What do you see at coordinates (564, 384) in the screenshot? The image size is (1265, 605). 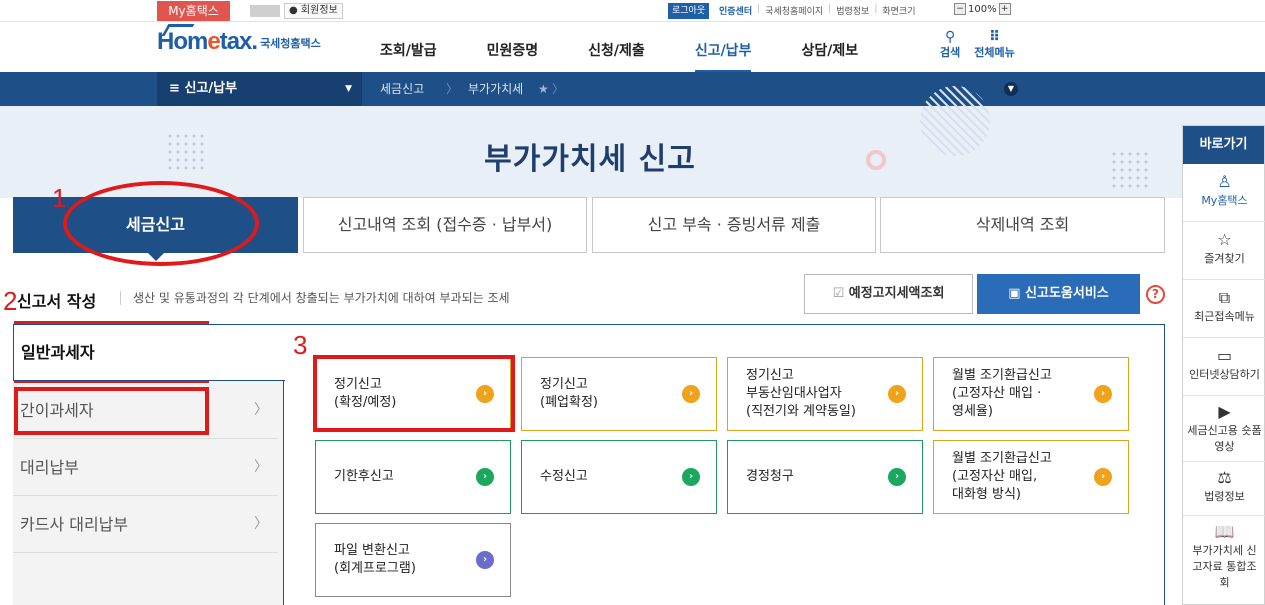 I see `filing-card-line: 정기신고` at bounding box center [564, 384].